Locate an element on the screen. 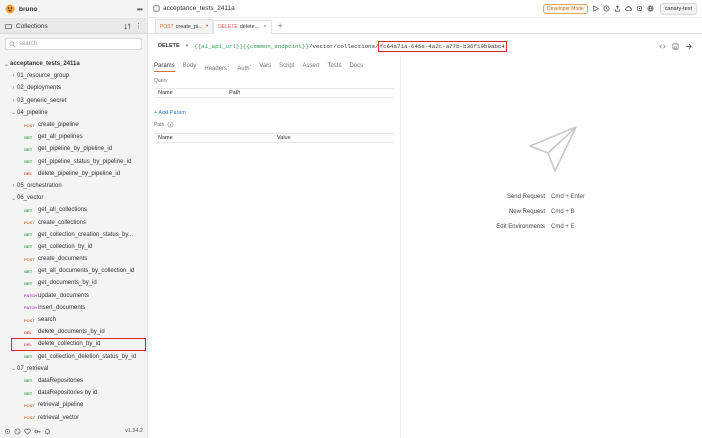  sidebar-request: GET get_collection_by_id is located at coordinates (73, 247).